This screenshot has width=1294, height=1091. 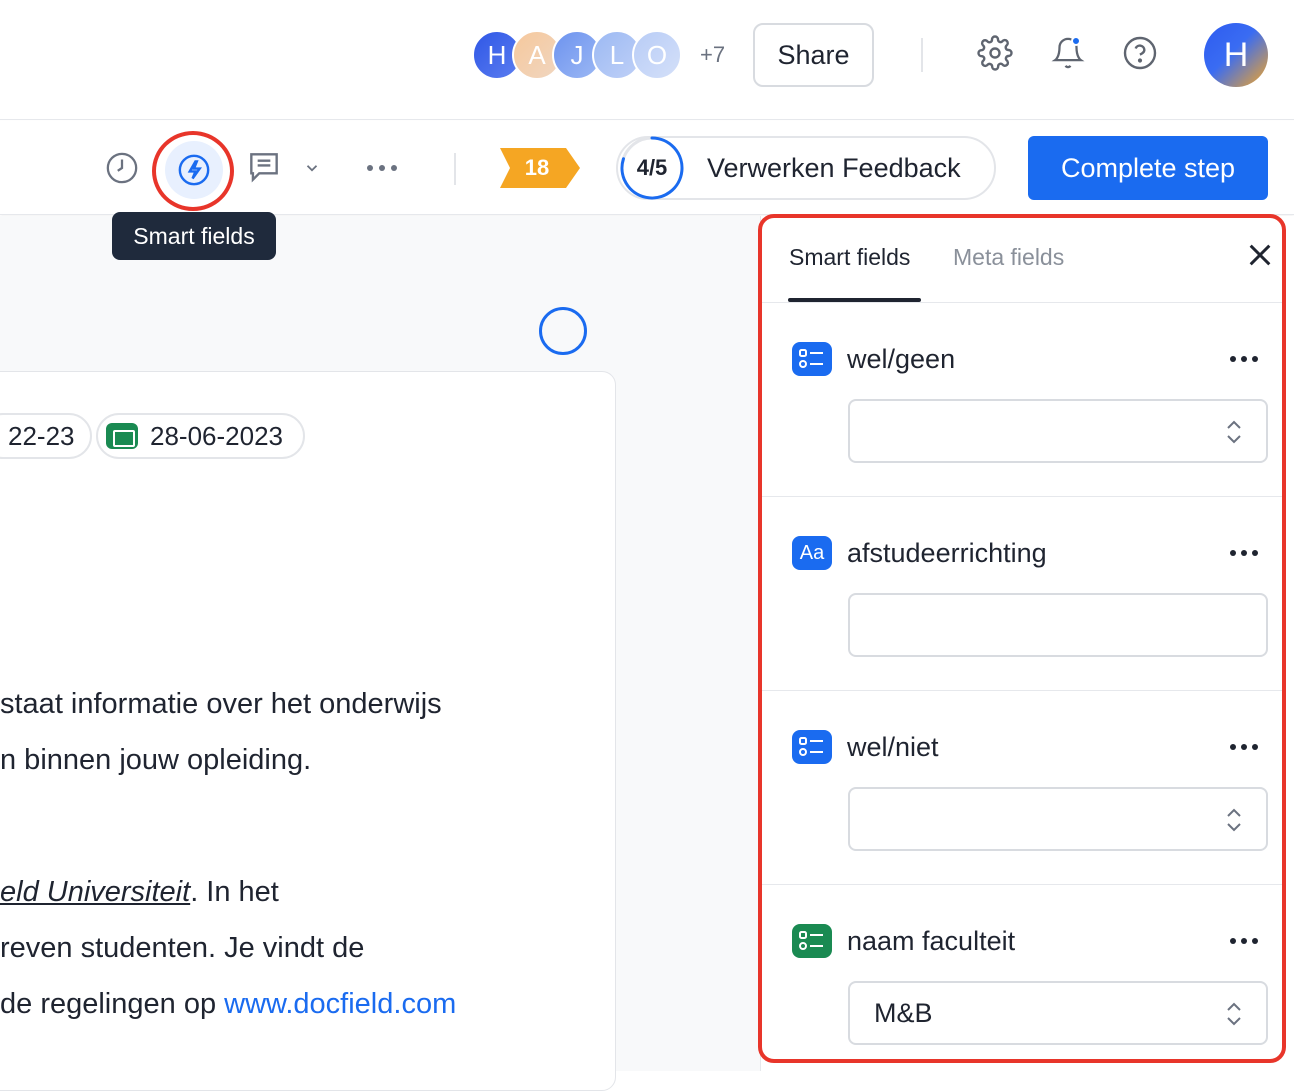 What do you see at coordinates (193, 171) in the screenshot?
I see `highlight-circle` at bounding box center [193, 171].